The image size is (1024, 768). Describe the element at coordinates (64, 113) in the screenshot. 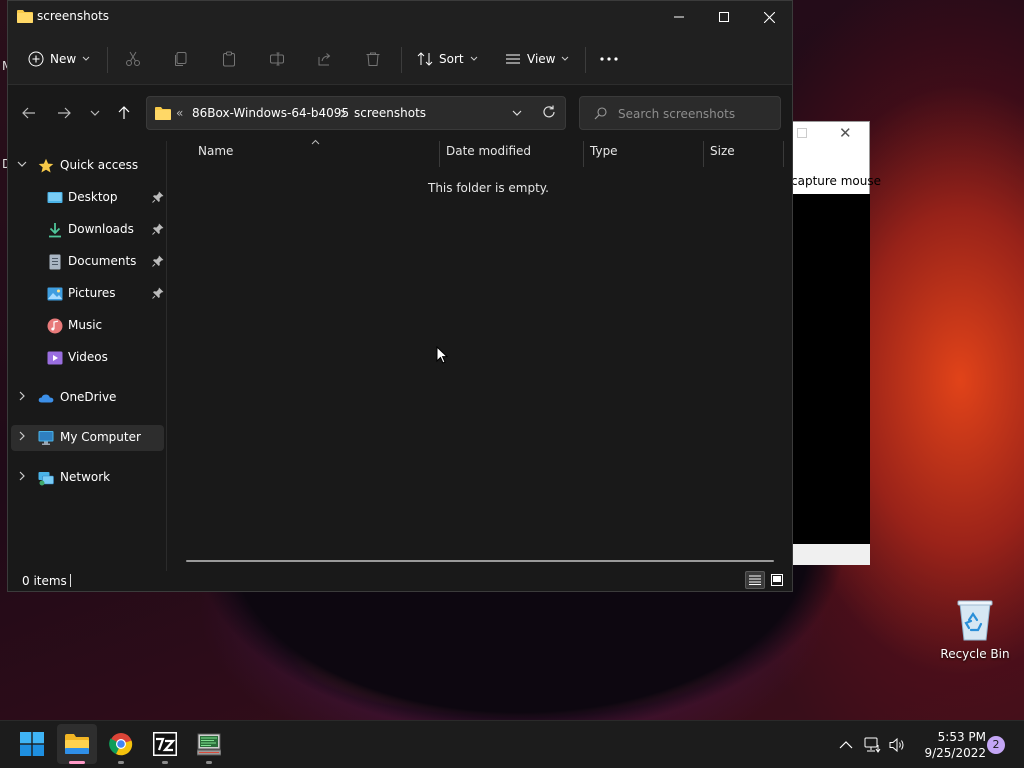

I see `forward-button` at that location.